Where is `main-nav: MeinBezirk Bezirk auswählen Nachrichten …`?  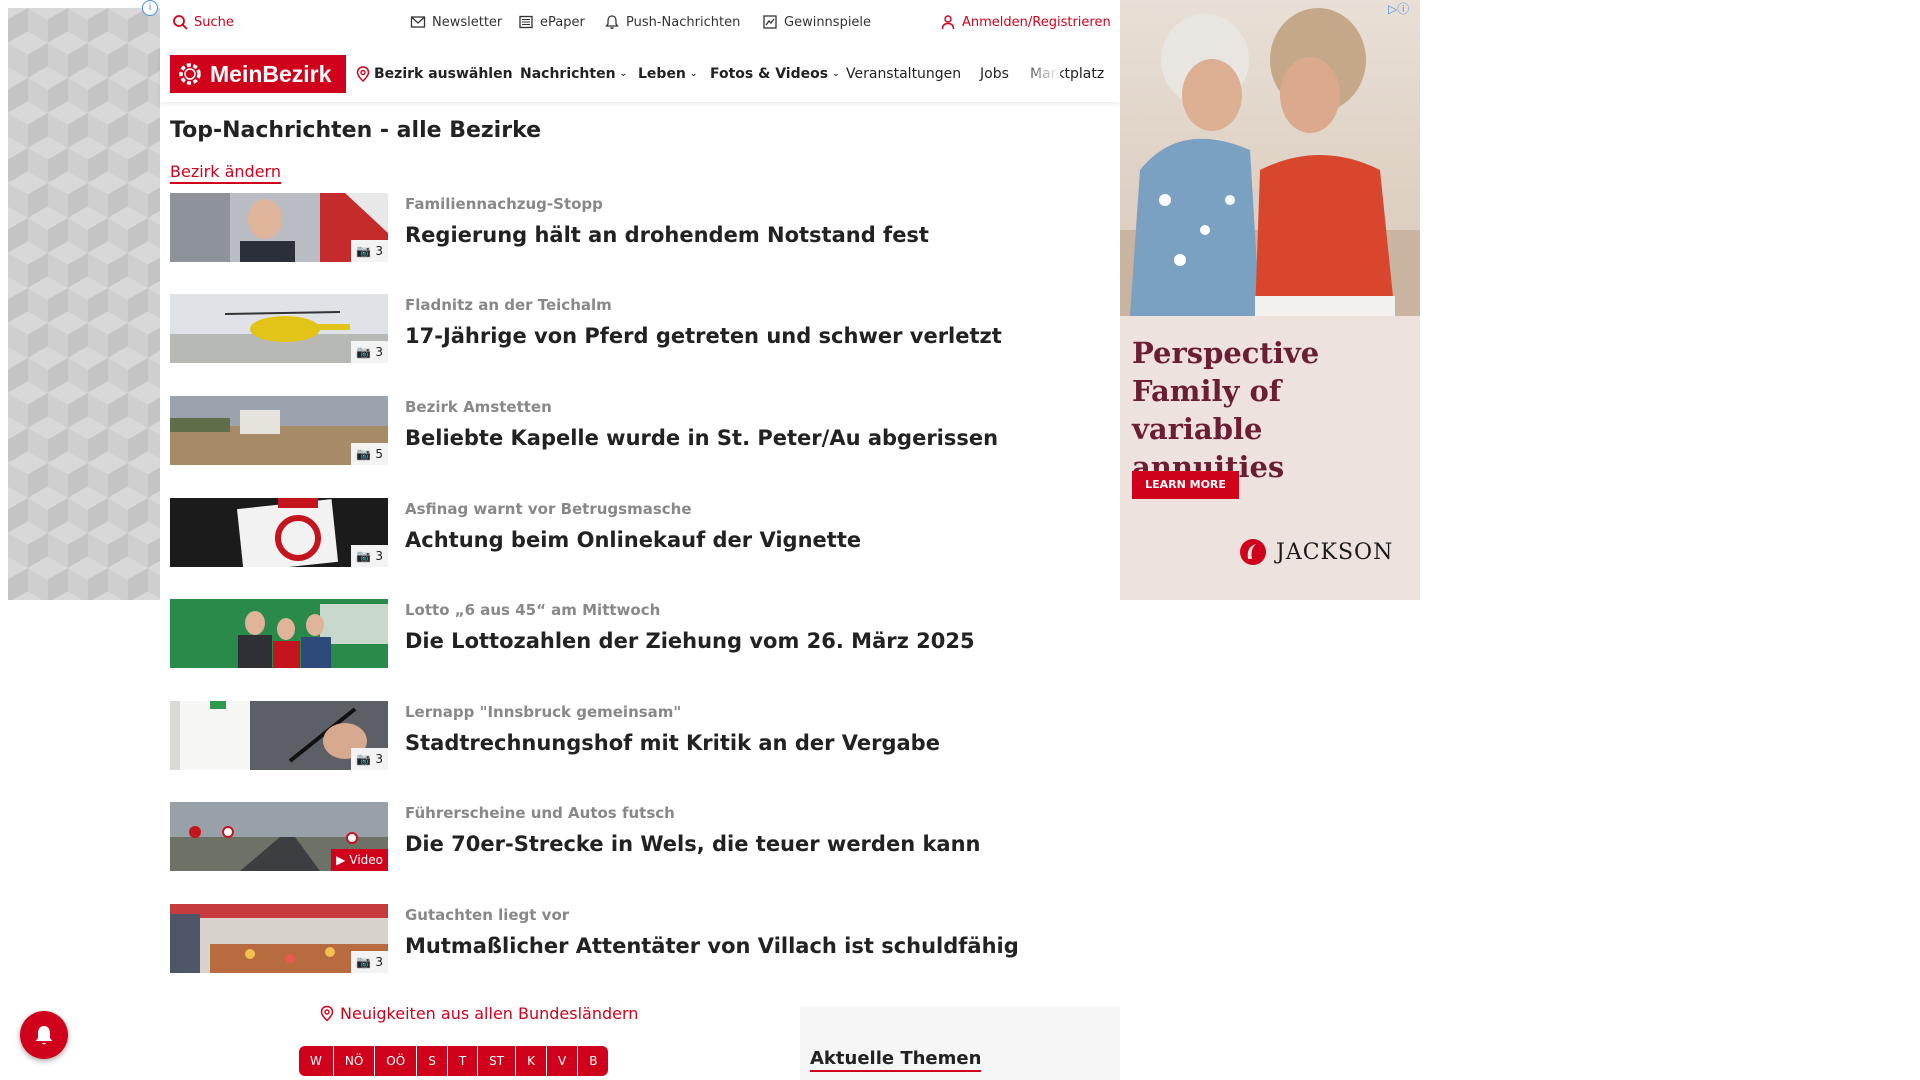 main-nav: MeinBezirk Bezirk auswählen Nachrichten … is located at coordinates (640, 75).